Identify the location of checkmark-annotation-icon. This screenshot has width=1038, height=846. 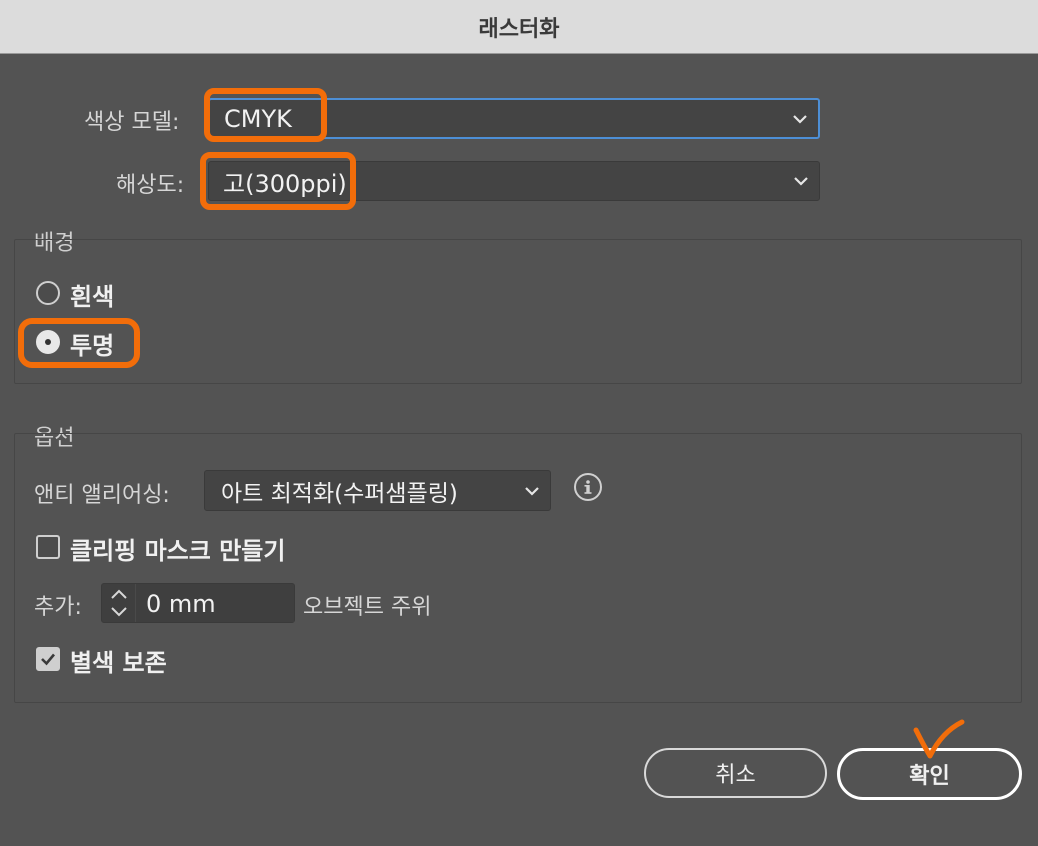
(939, 739).